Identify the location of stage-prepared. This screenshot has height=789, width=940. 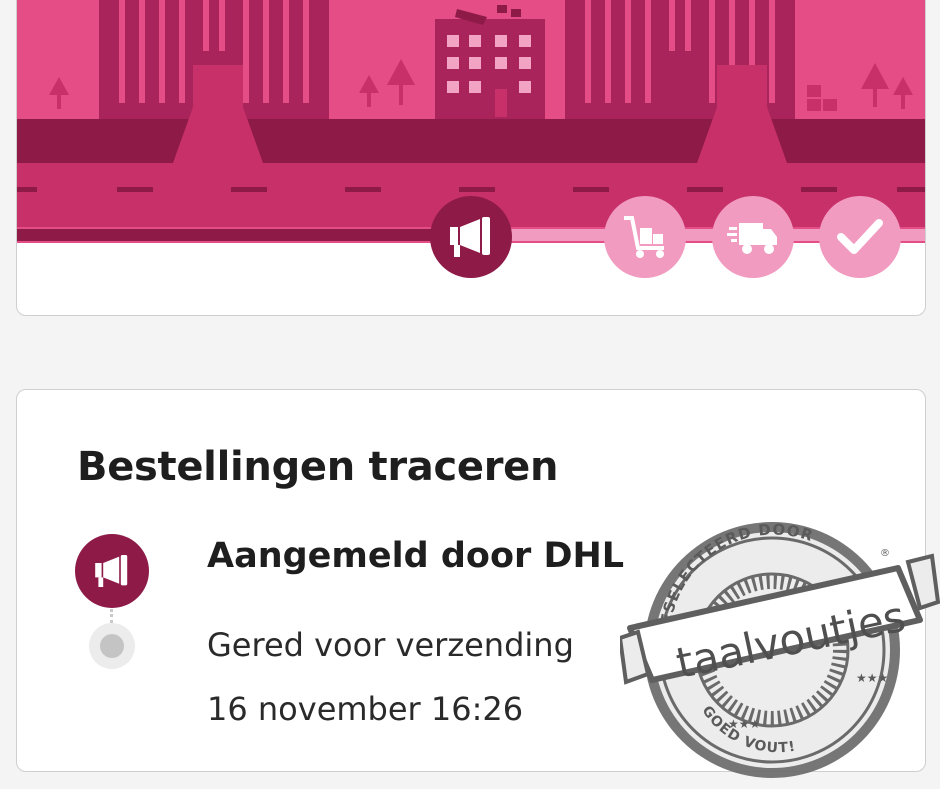
(645, 237).